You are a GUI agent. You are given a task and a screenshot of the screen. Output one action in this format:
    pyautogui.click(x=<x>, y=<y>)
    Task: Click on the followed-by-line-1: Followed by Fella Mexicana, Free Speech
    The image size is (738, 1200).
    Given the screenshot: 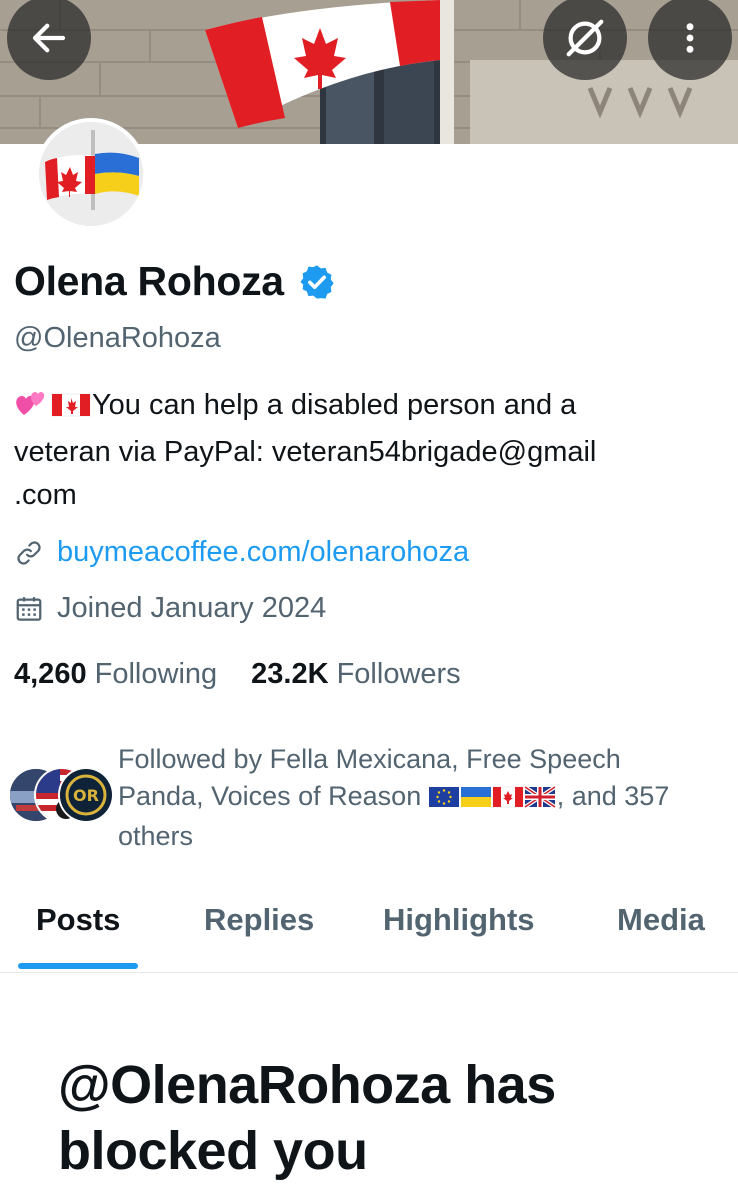 What is the action you would take?
    pyautogui.click(x=369, y=759)
    